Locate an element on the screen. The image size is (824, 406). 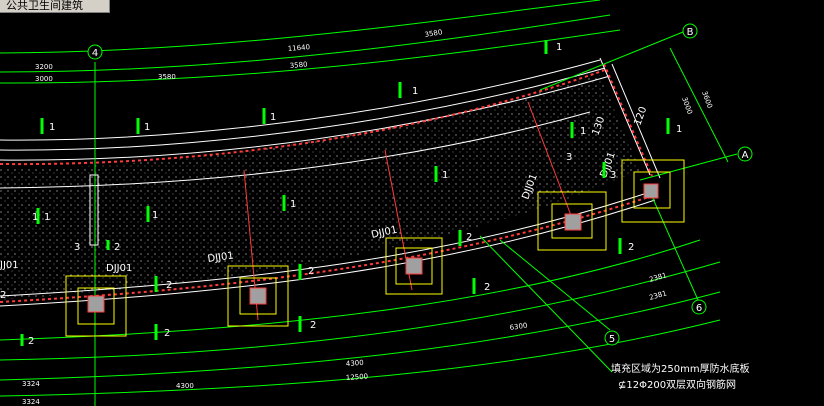
dim-text-3200: 3200 is located at coordinates (44, 67).